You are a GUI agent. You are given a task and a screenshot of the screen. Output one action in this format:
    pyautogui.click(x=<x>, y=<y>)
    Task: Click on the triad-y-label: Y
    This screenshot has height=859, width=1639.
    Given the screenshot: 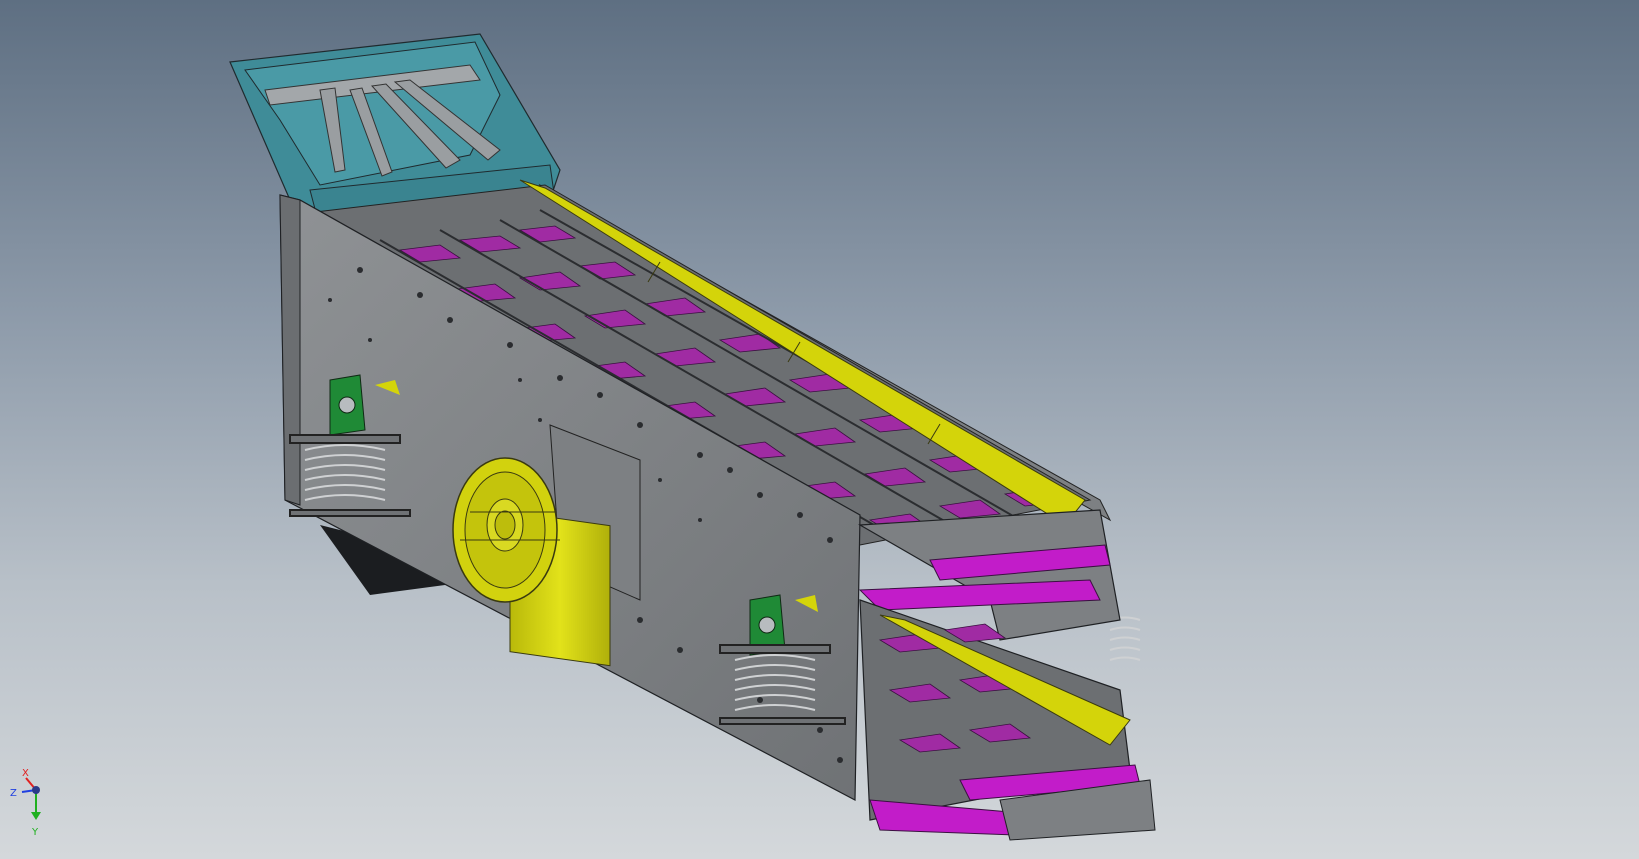 What is the action you would take?
    pyautogui.click(x=35, y=832)
    